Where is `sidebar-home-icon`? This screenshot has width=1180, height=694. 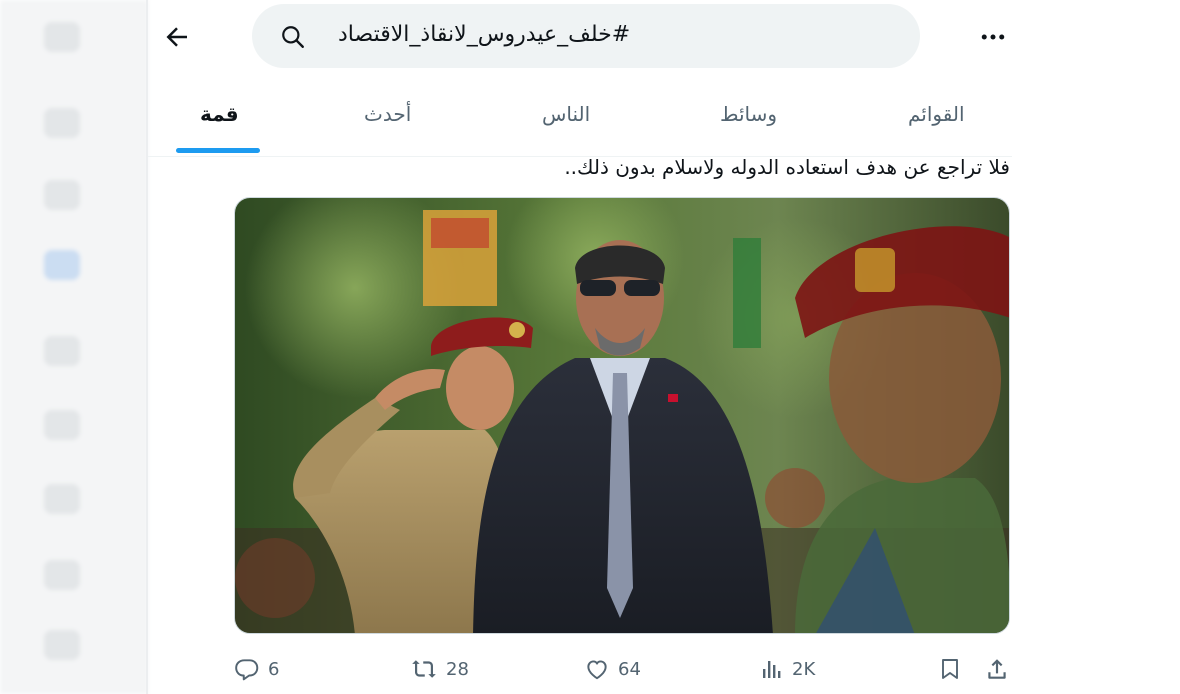 sidebar-home-icon is located at coordinates (62, 37).